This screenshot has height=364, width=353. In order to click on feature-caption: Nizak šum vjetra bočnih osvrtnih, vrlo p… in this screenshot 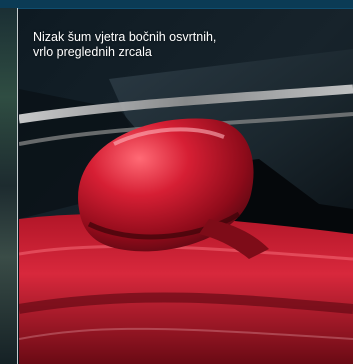, I will do `click(125, 44)`.